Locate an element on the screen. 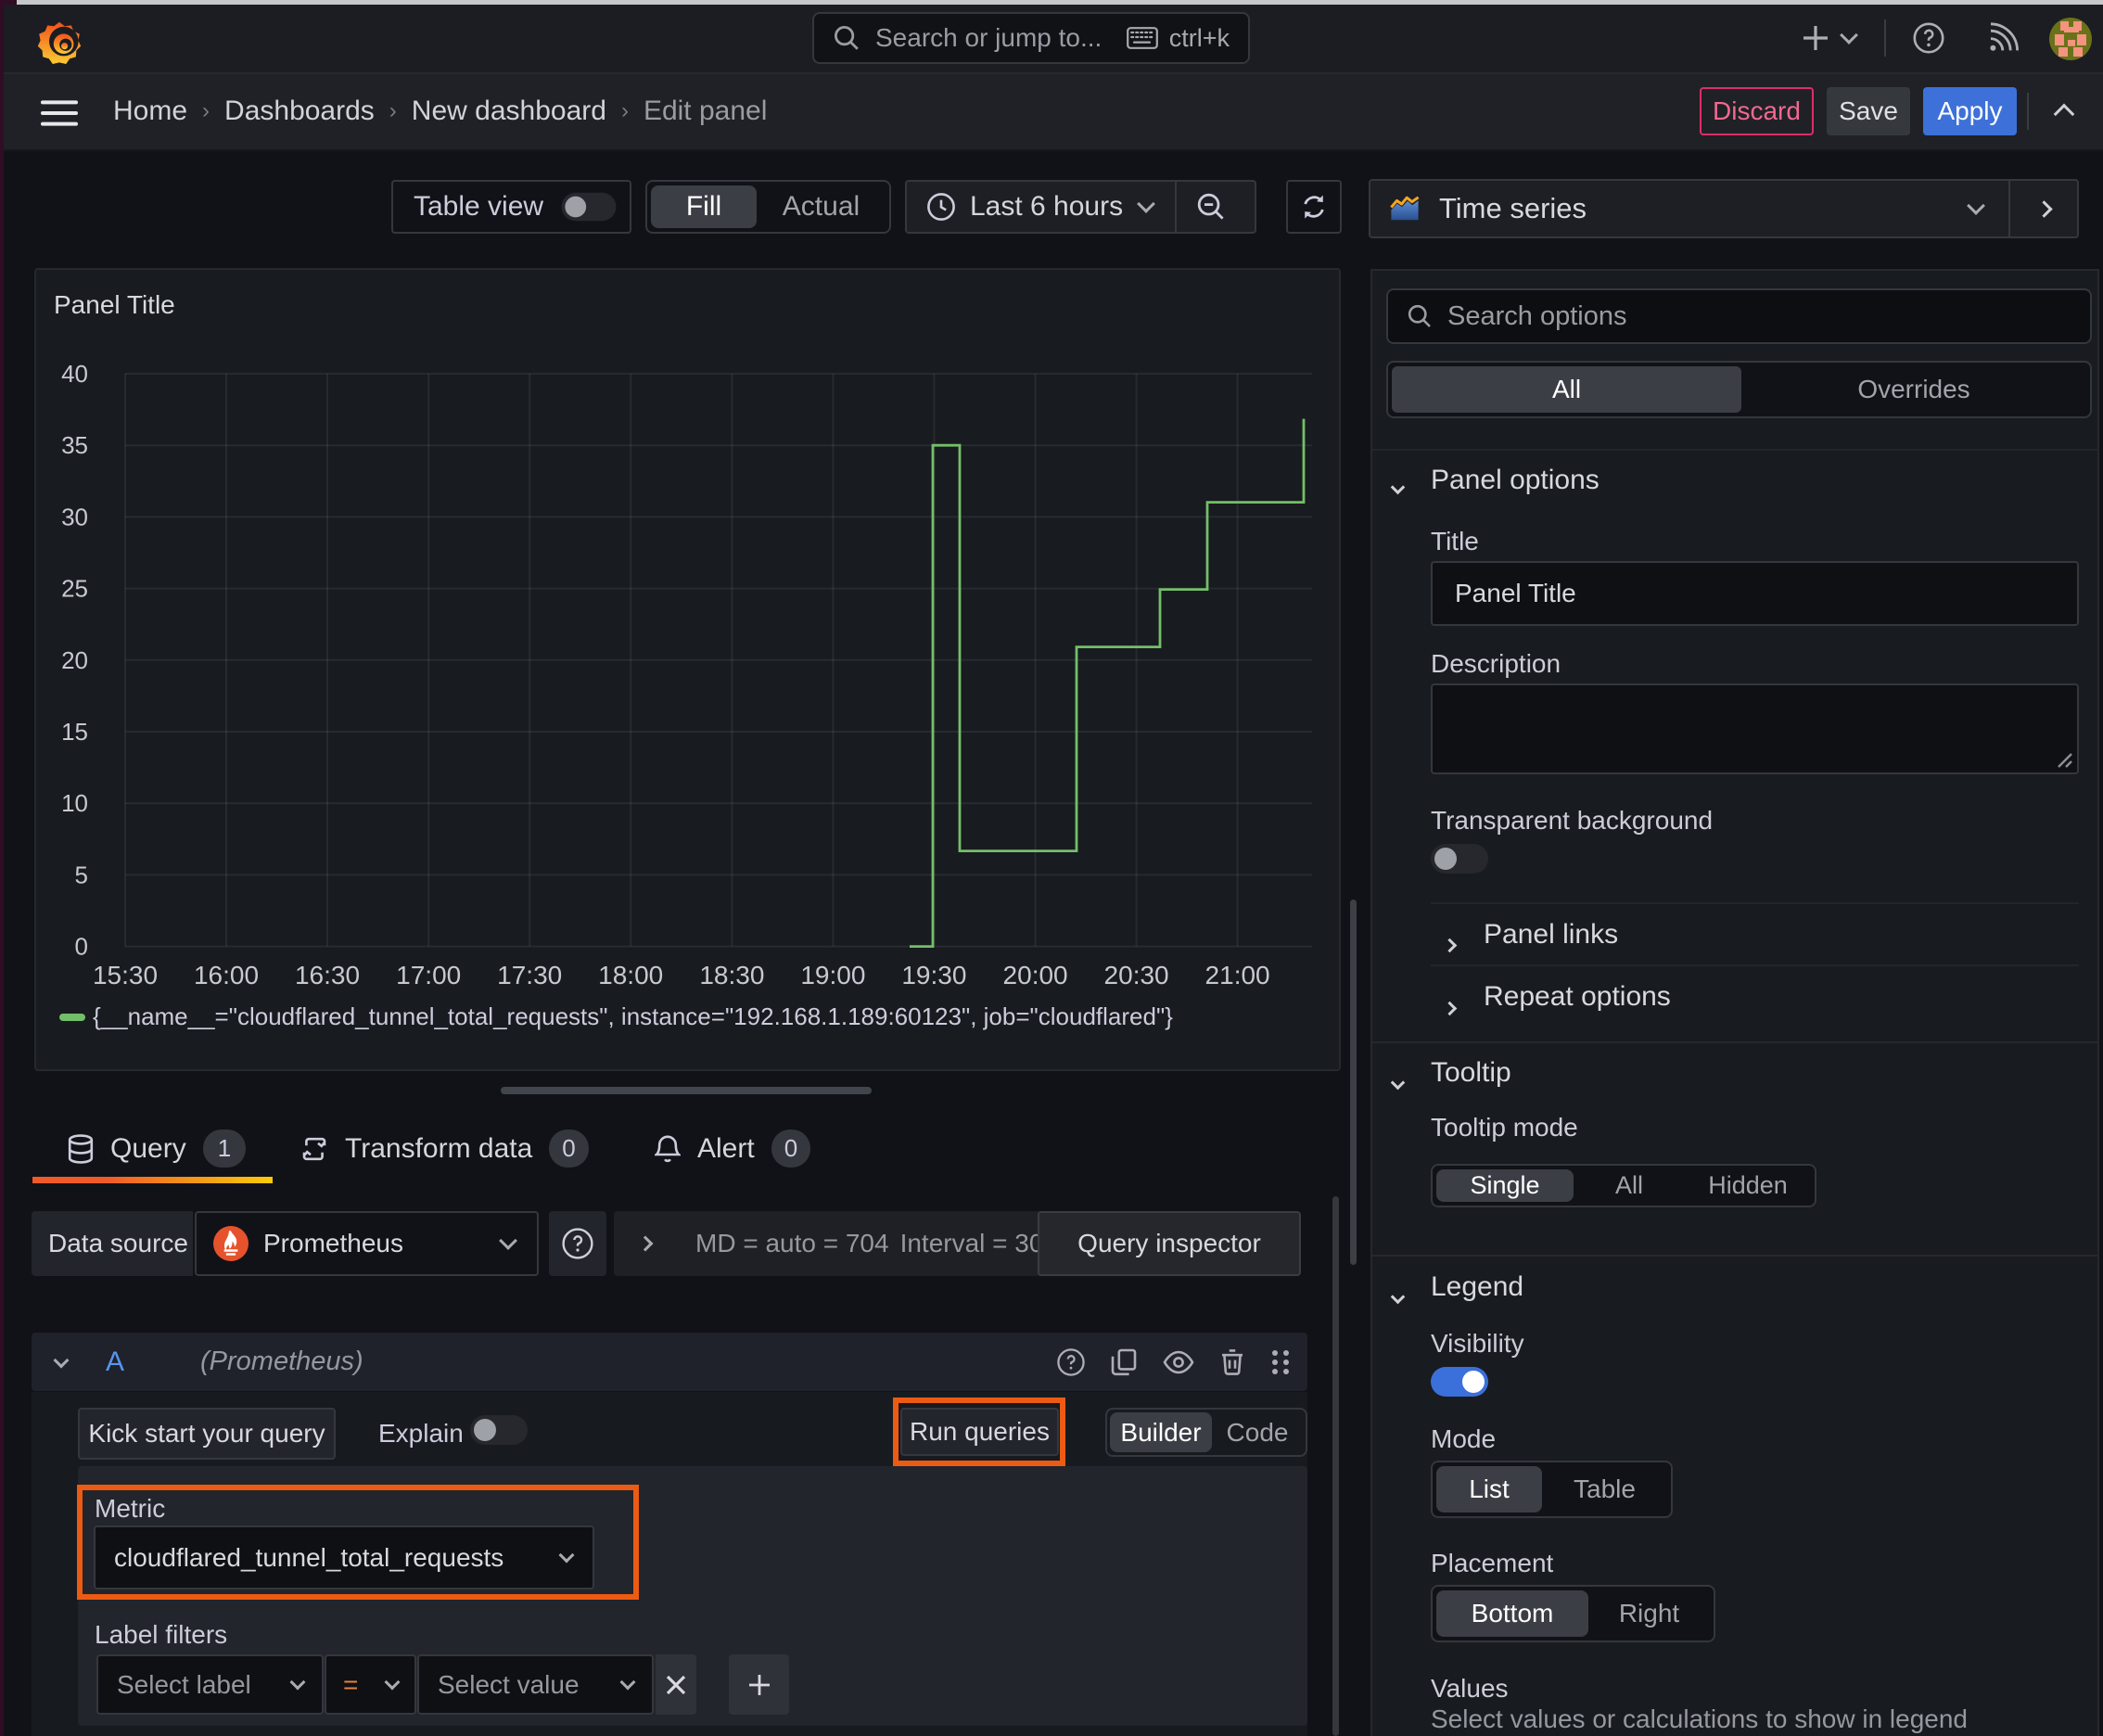 This screenshot has width=2103, height=1736. svg-text: 21:00 is located at coordinates (1237, 975).